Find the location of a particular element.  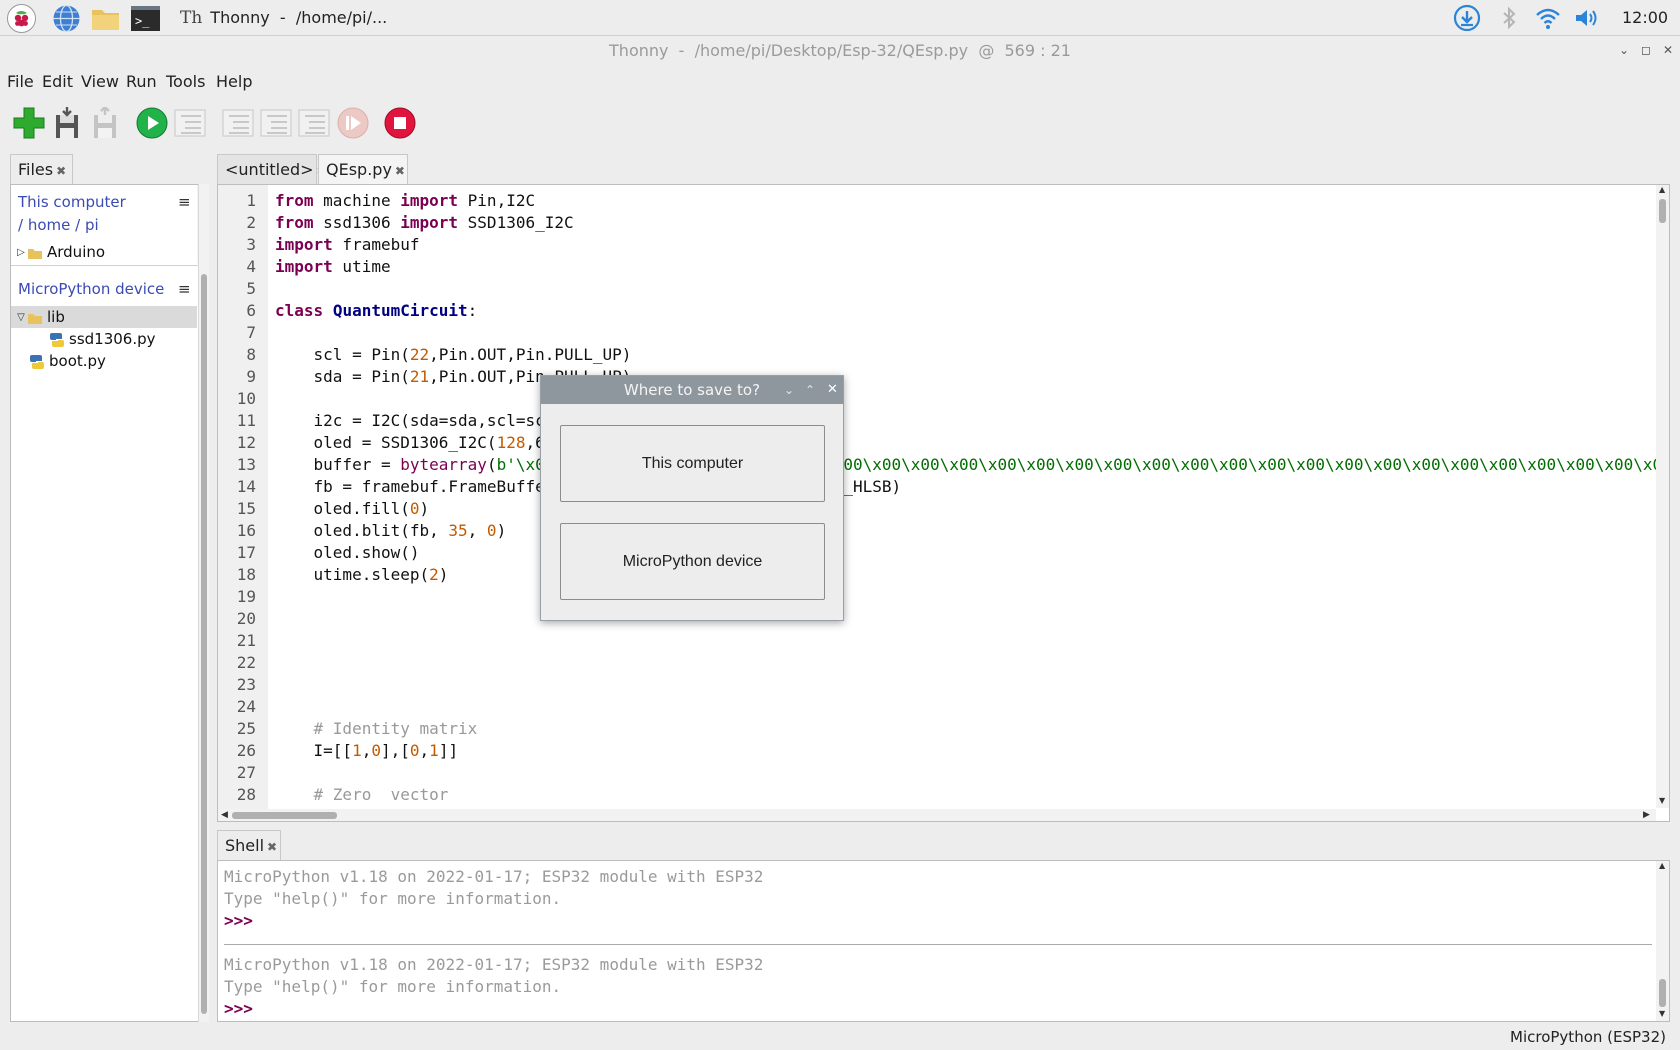

terminal-icon: >_ is located at coordinates (145, 18).